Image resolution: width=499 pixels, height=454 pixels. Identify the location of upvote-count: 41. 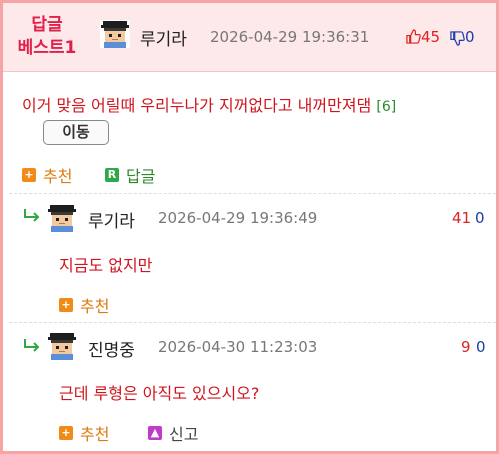
(461, 218).